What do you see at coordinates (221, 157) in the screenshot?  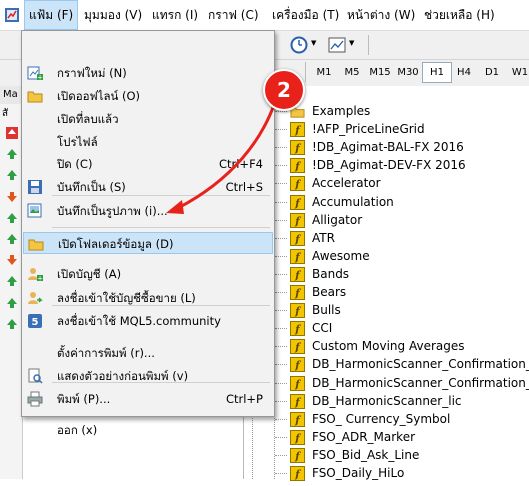 I see `annotation-arrow` at bounding box center [221, 157].